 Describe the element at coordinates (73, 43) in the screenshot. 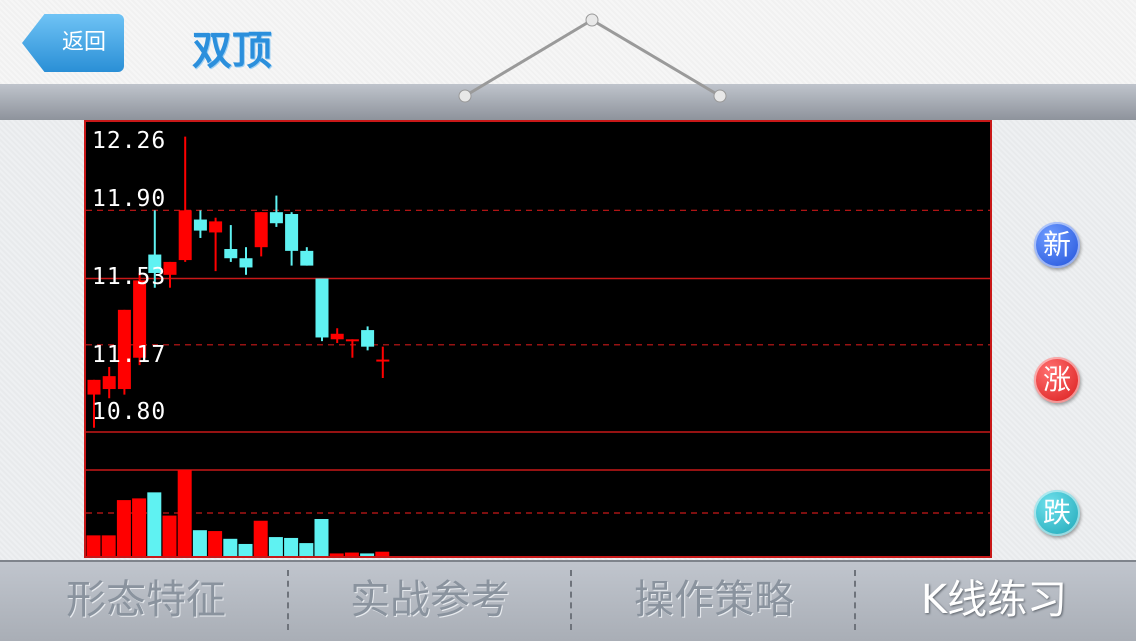

I see `back-button: 返回` at that location.